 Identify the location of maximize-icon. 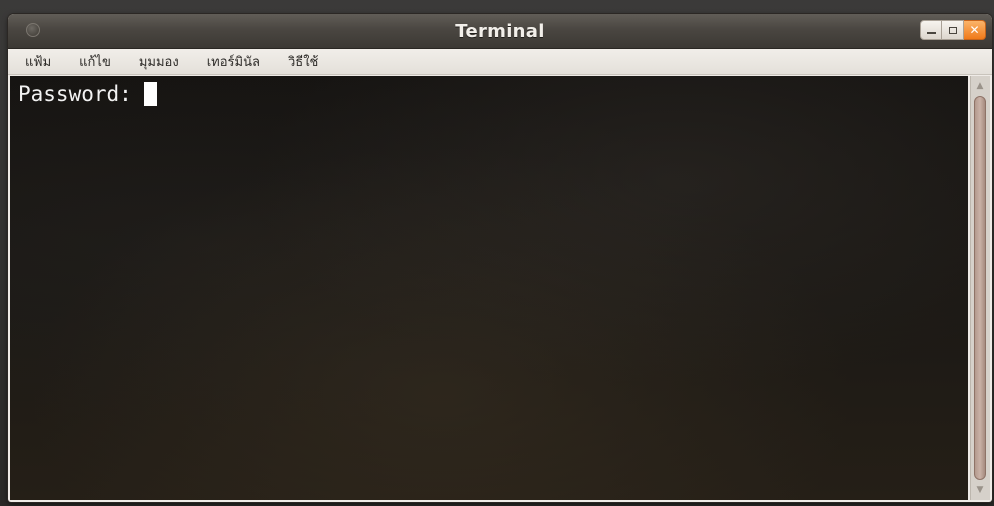
(952, 30).